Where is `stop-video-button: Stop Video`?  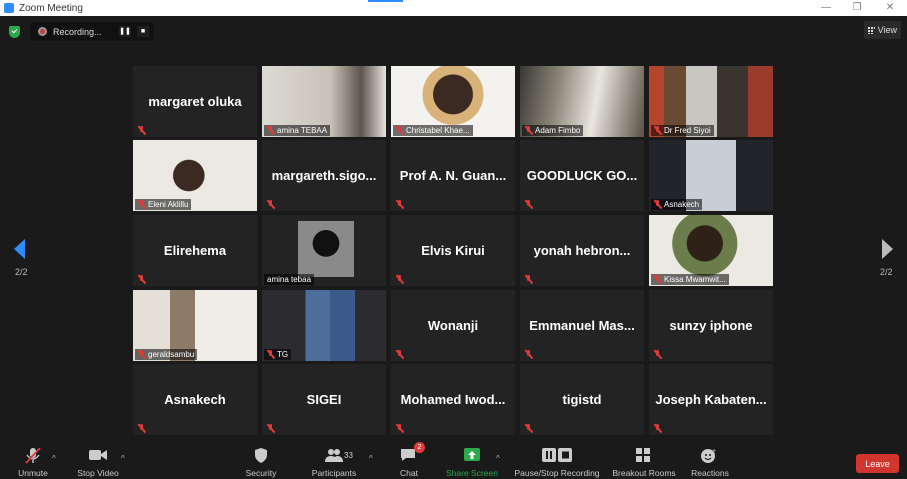
stop-video-button: Stop Video is located at coordinates (98, 459).